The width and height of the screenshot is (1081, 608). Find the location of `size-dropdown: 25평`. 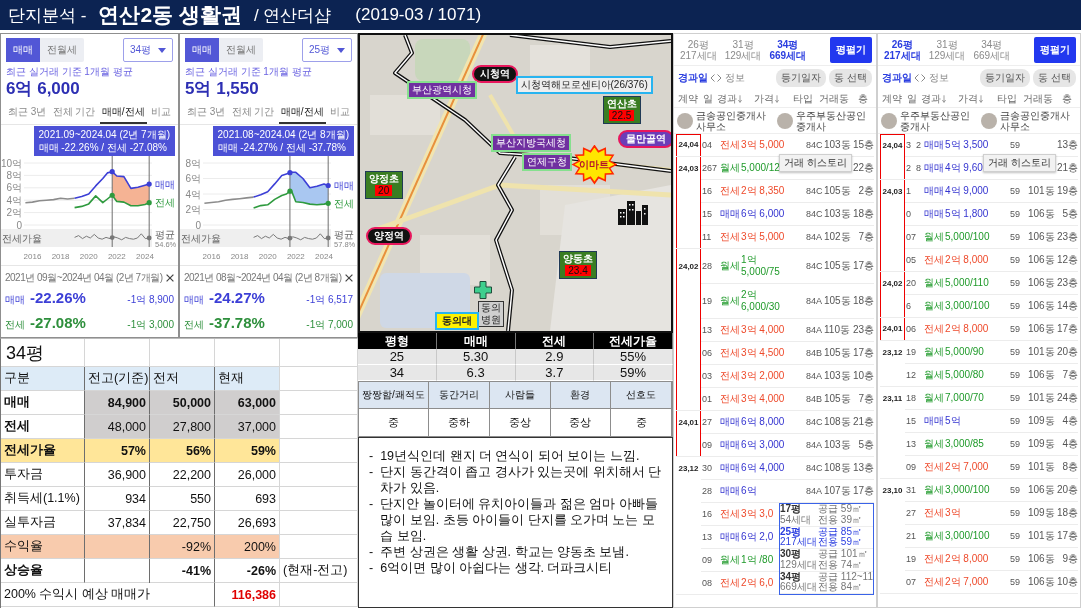

size-dropdown: 25평 is located at coordinates (326, 50).